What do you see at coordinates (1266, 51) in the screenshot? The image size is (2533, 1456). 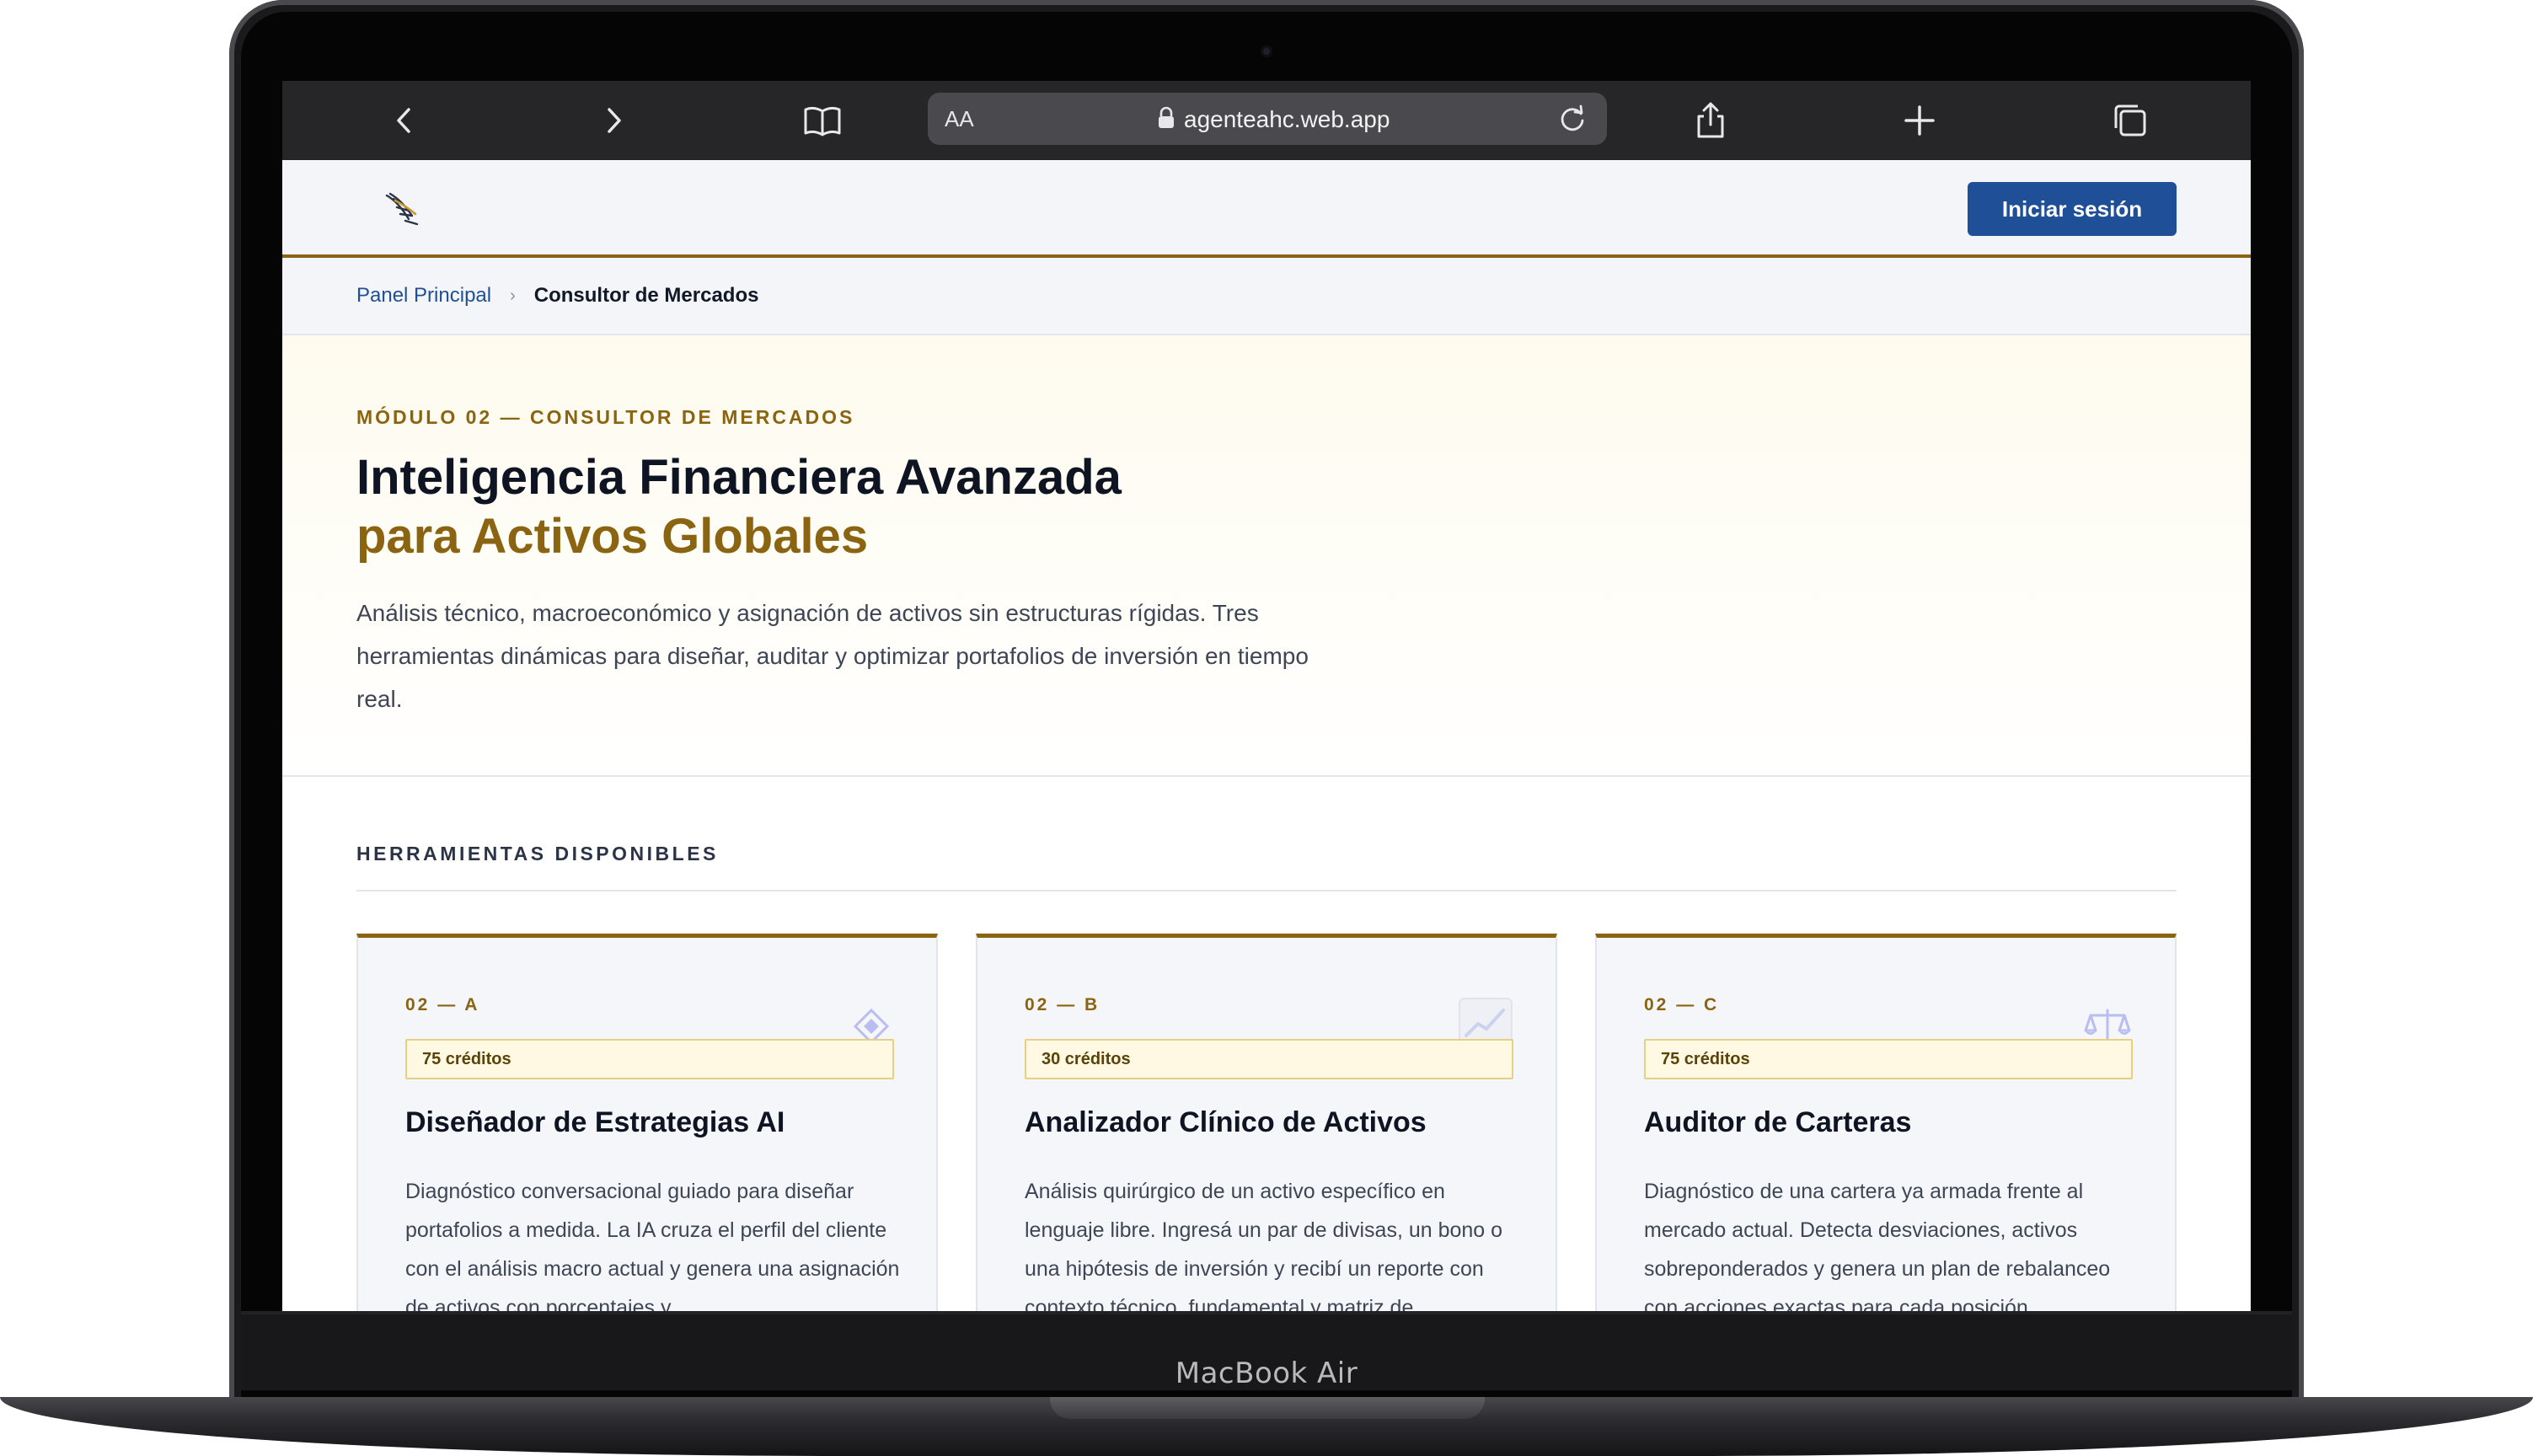 I see `camera-icon` at bounding box center [1266, 51].